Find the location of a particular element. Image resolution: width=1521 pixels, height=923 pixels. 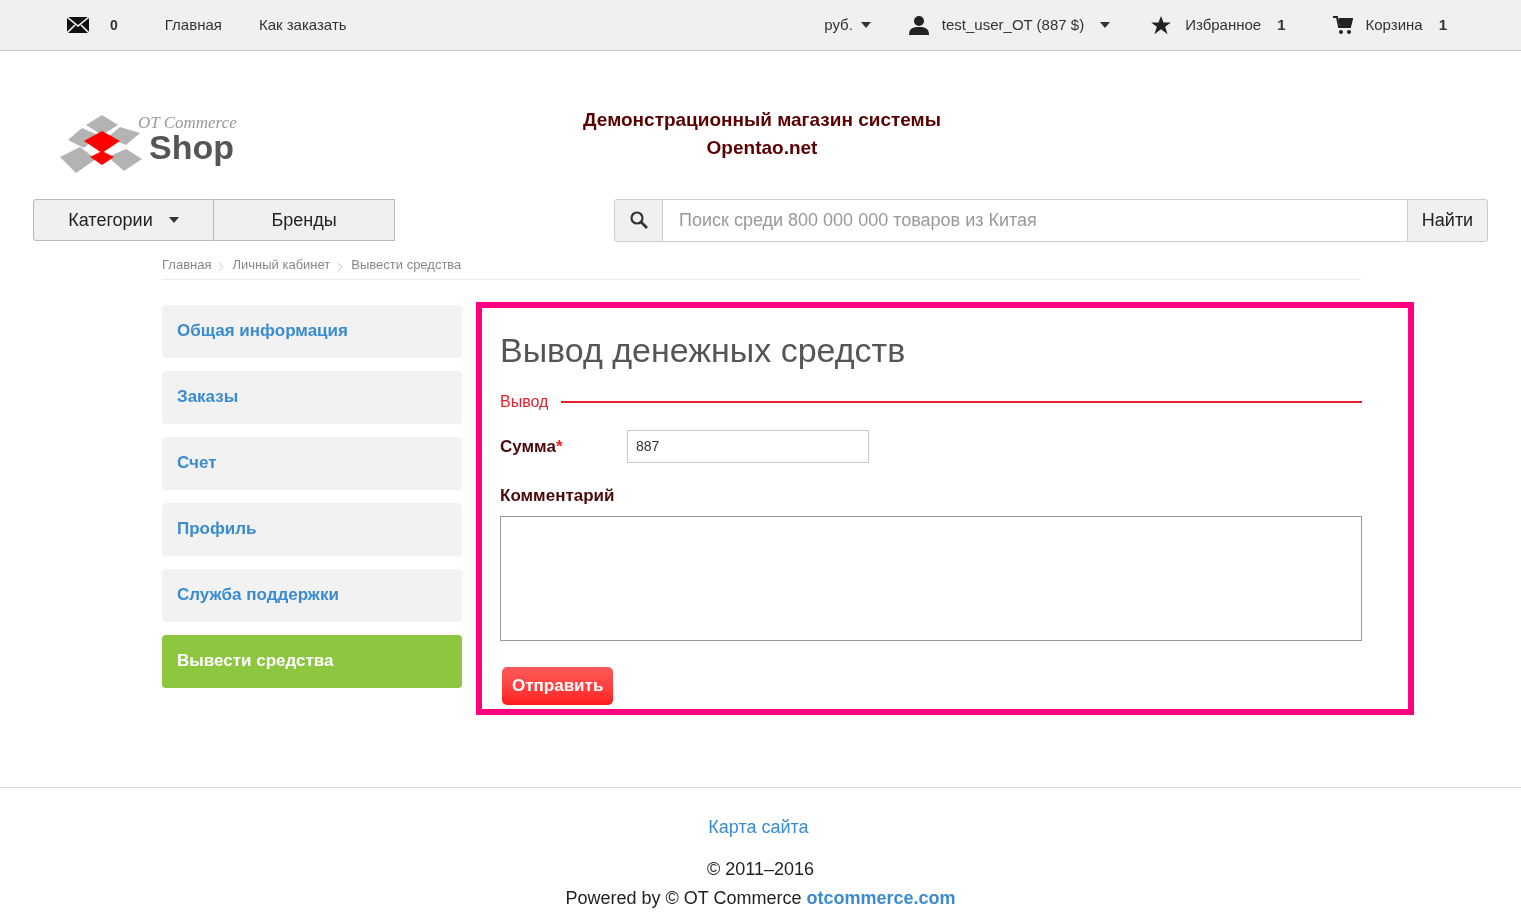

search-icon is located at coordinates (638, 220).